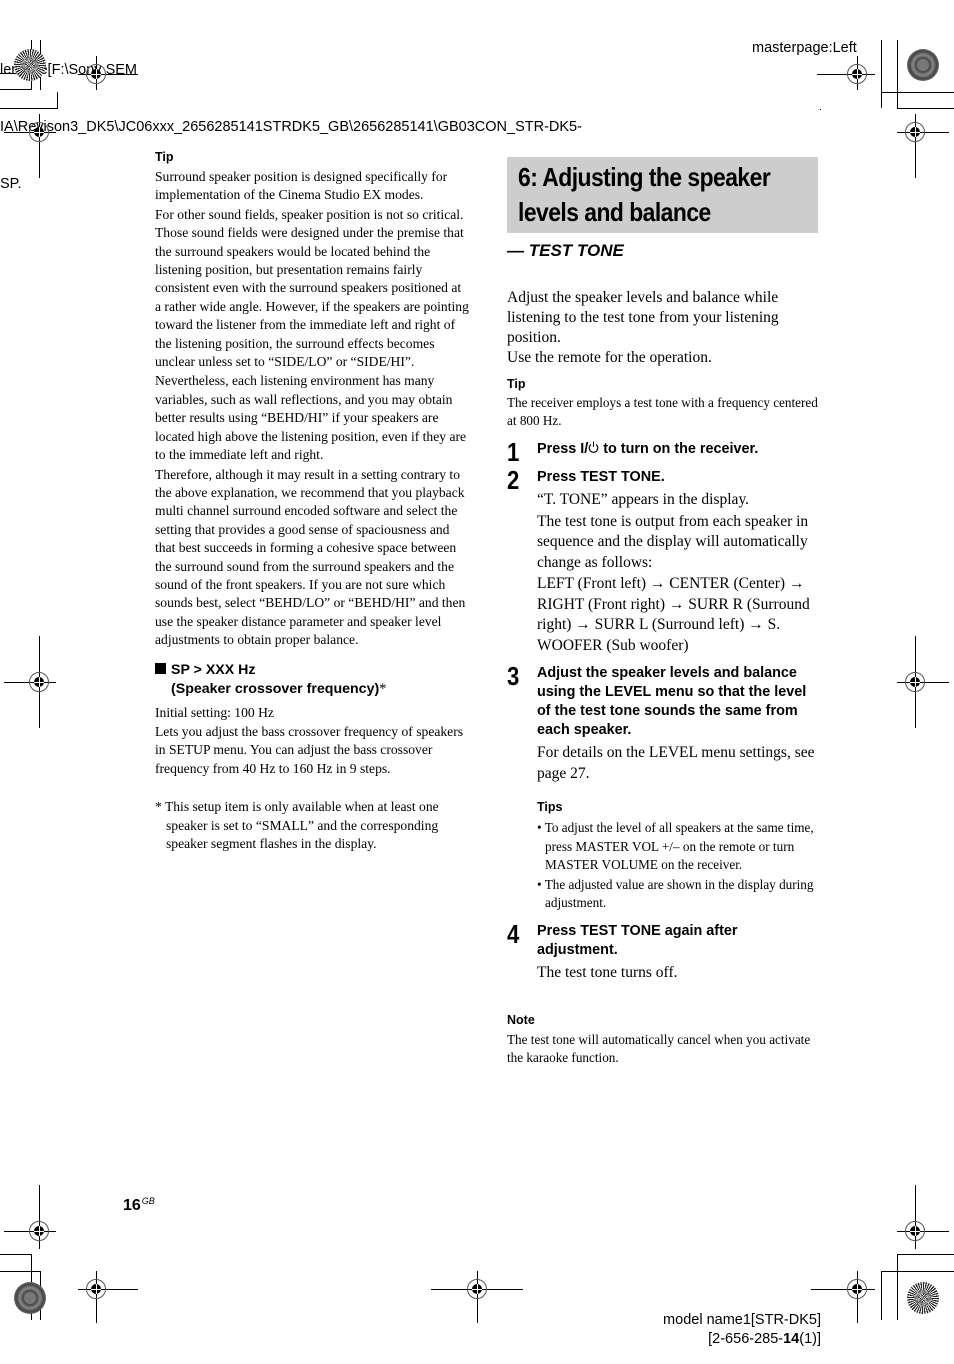  Describe the element at coordinates (521, 1020) in the screenshot. I see `note-label: Note` at that location.